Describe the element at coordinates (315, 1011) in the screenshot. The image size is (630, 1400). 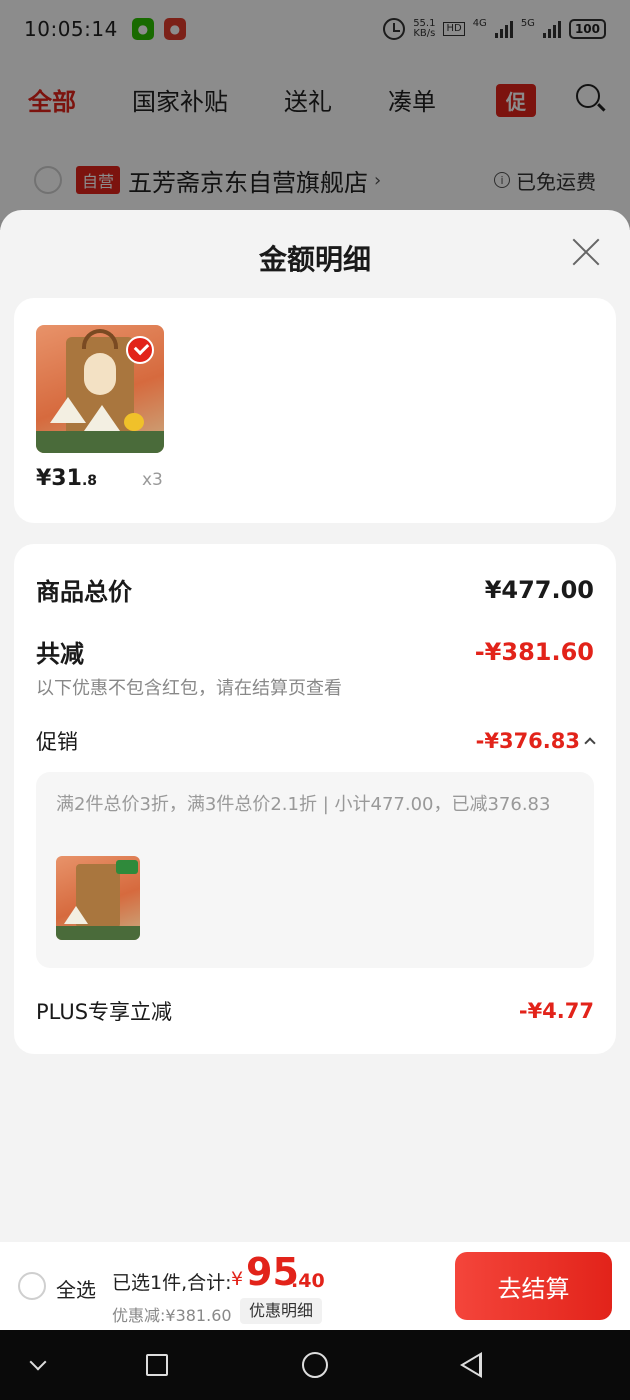
I see `plus-row: PLUS专享立减 -¥4.77` at that location.